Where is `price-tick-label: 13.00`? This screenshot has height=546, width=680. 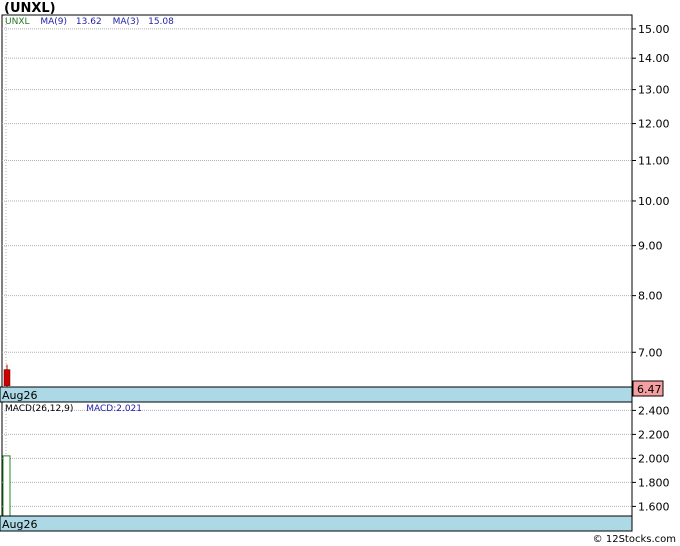
price-tick-label: 13.00 is located at coordinates (654, 90).